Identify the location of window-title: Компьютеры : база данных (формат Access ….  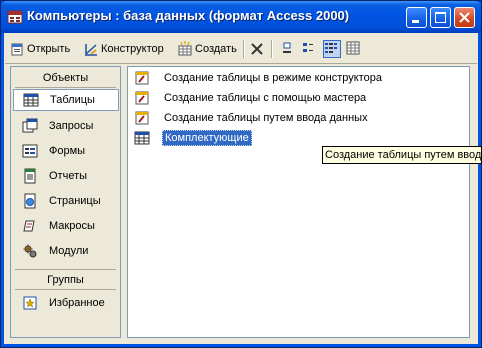
(188, 15).